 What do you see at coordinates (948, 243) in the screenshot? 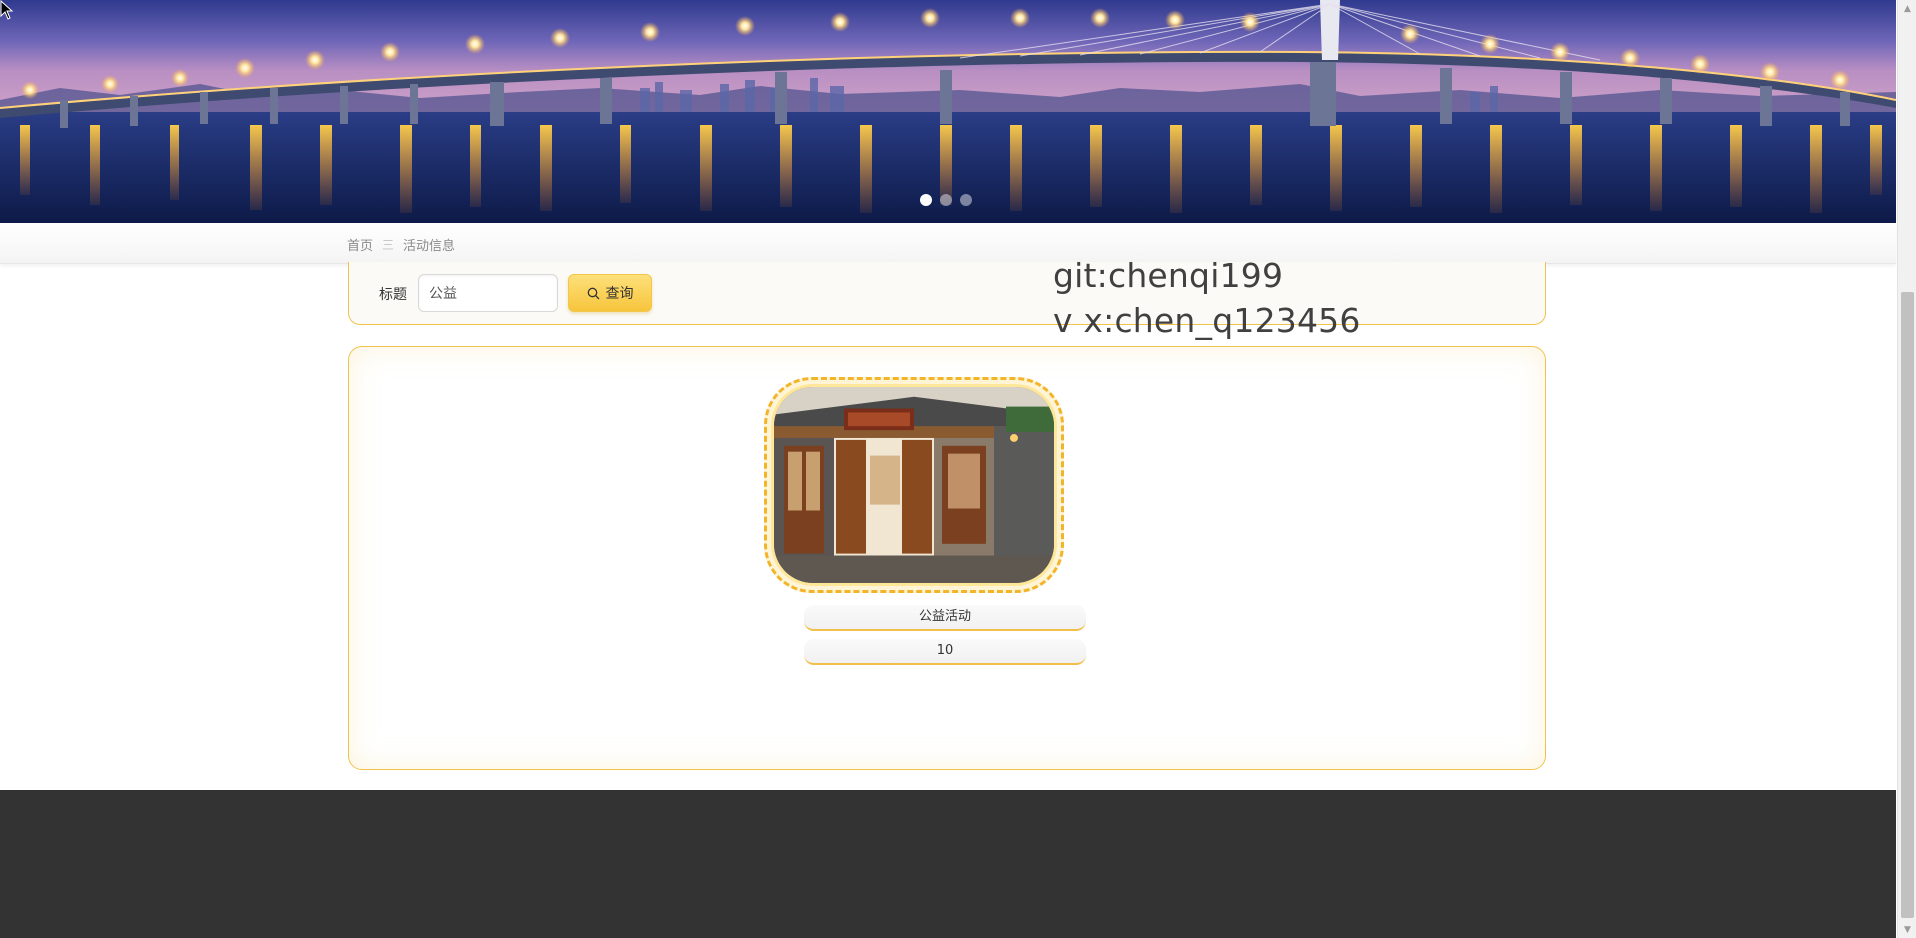
I see `breadcrumb-bar: 首页 三 活动信息` at bounding box center [948, 243].